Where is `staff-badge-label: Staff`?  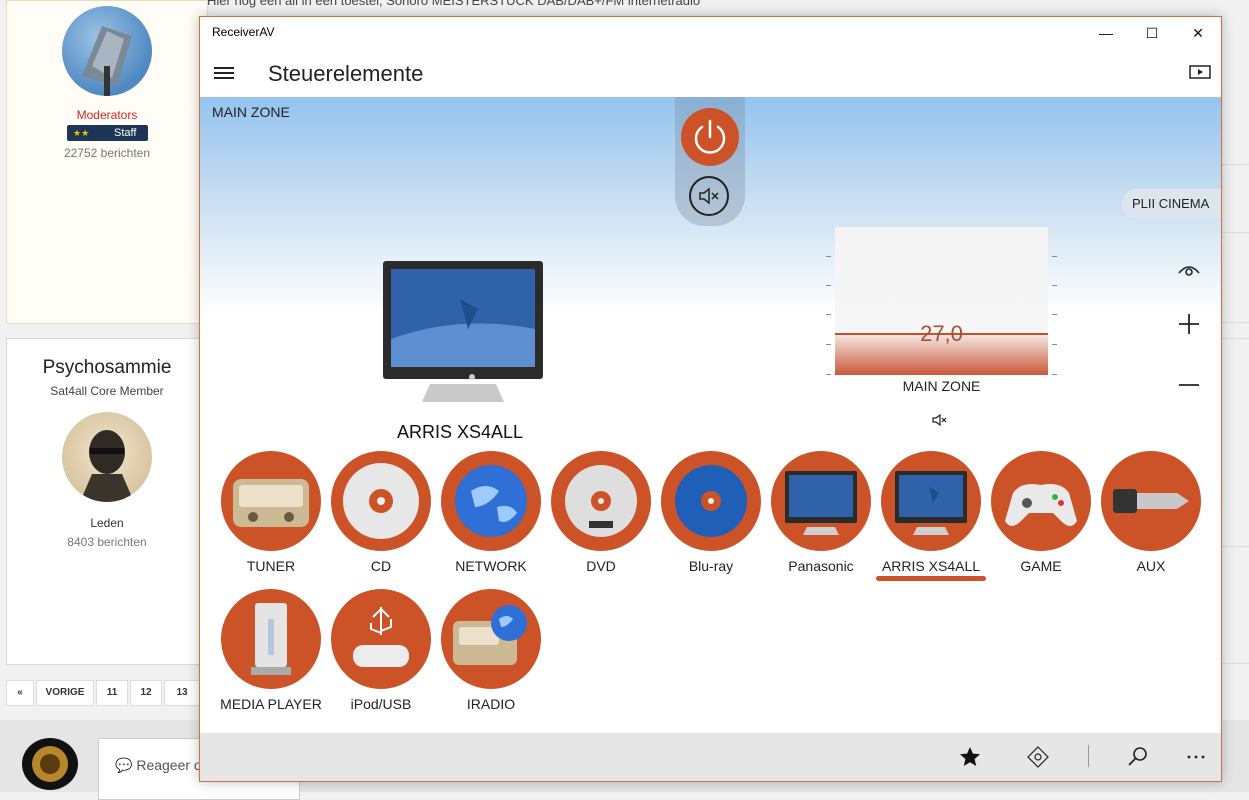
staff-badge-label: Staff is located at coordinates (125, 133).